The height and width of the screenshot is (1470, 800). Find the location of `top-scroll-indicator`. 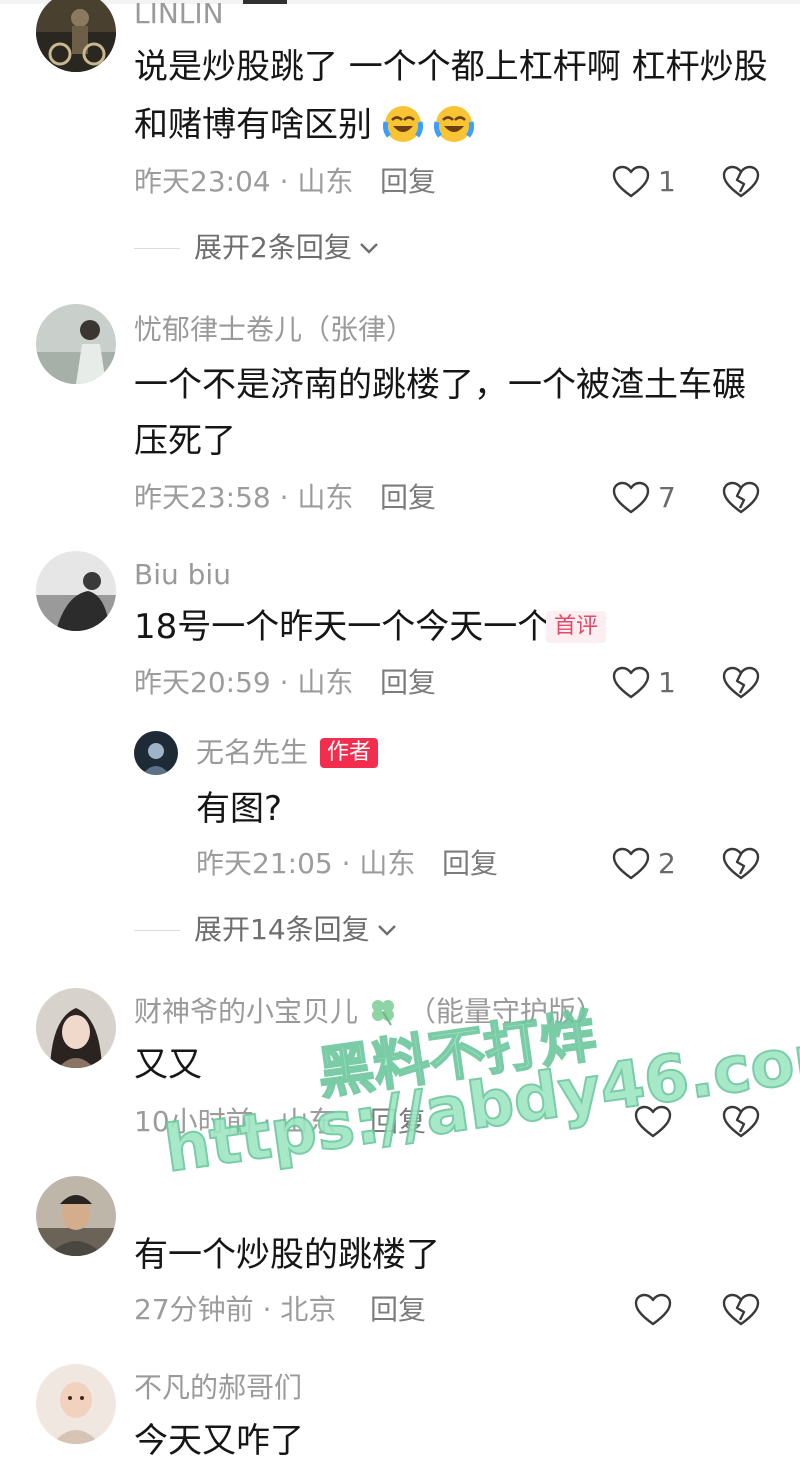

top-scroll-indicator is located at coordinates (400, 2).